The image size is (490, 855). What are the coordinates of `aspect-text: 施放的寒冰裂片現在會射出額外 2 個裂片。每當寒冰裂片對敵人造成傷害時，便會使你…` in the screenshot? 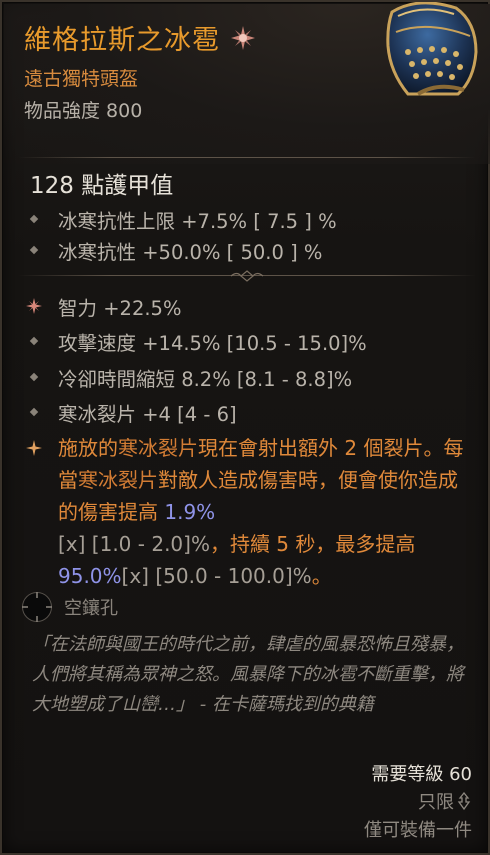 It's located at (261, 512).